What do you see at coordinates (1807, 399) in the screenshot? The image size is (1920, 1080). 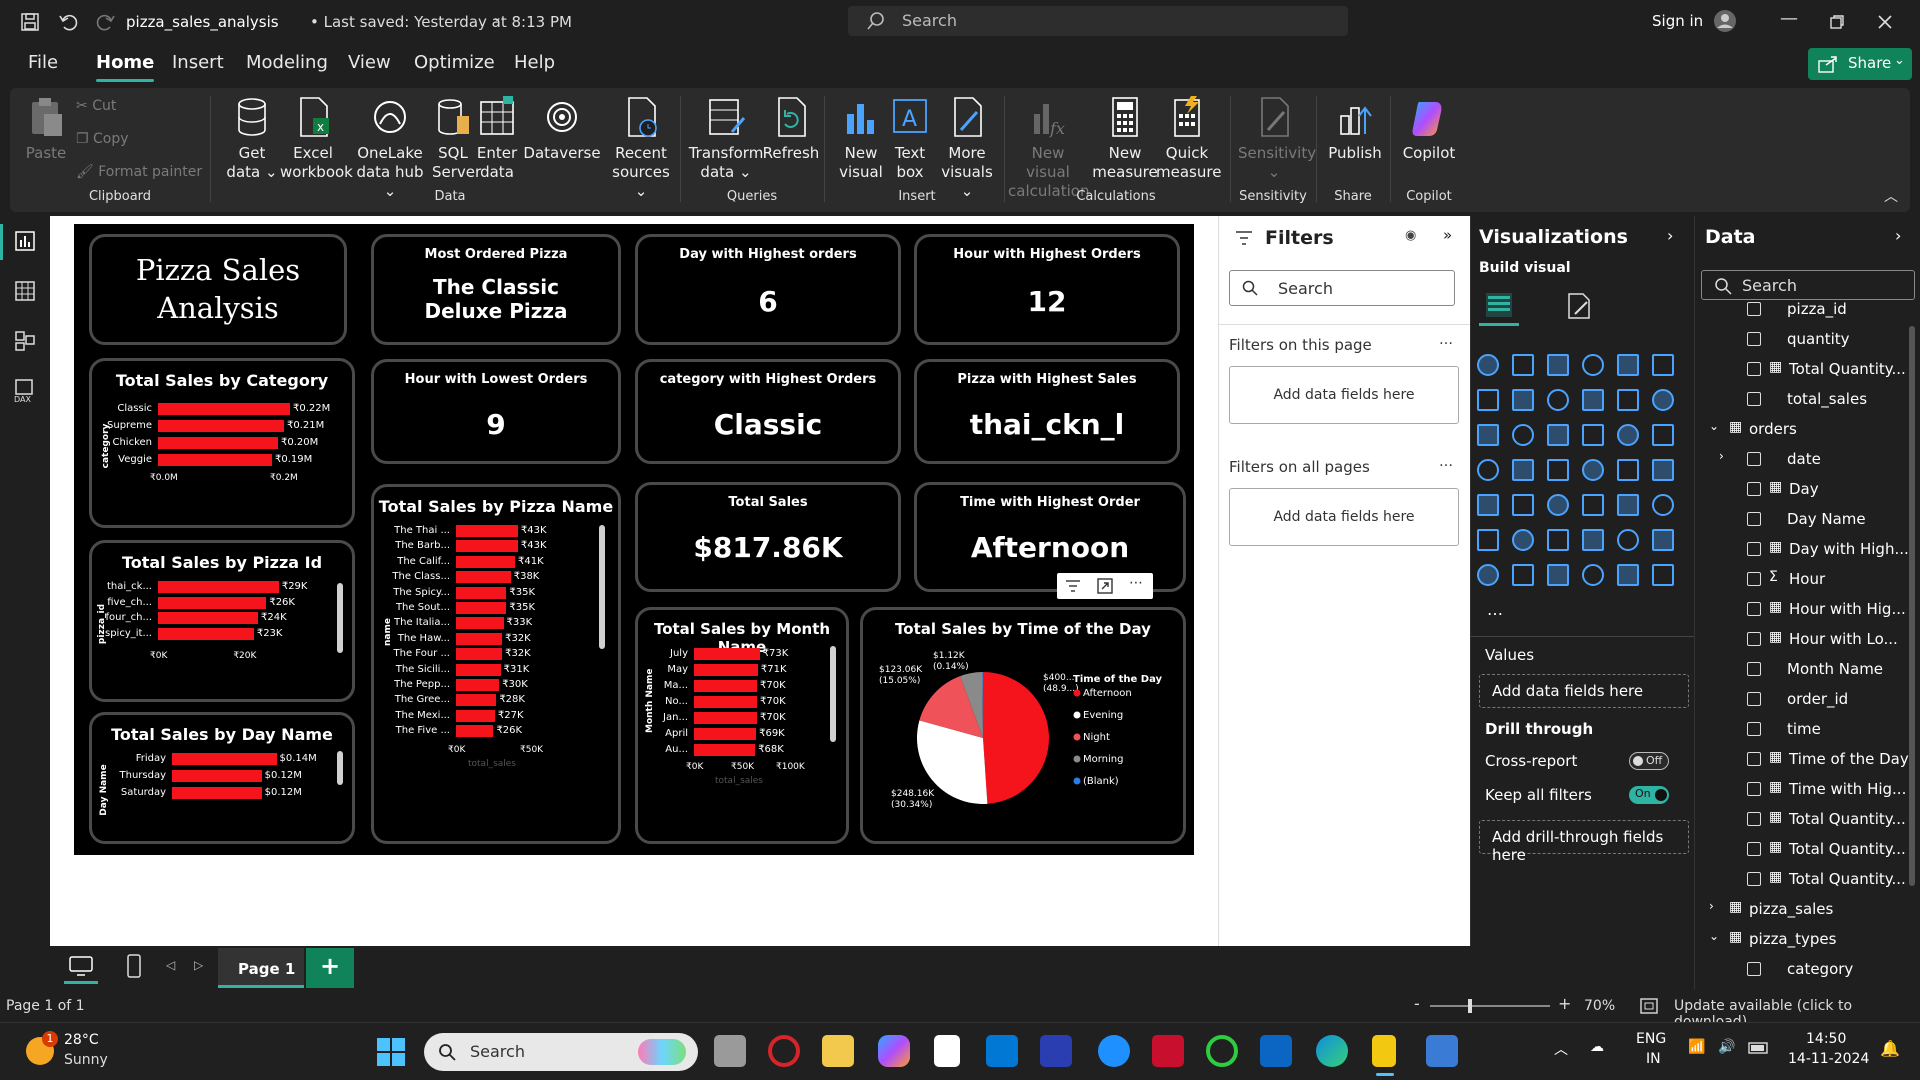 I see `data-field-row: total_sales` at bounding box center [1807, 399].